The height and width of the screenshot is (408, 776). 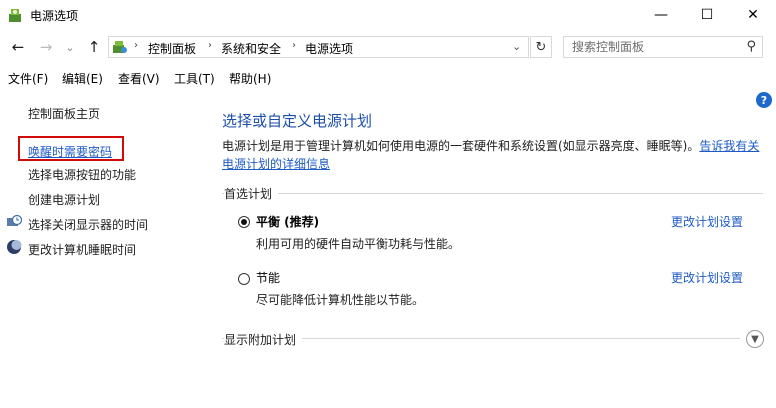 I want to click on plan-power-saver-name: 节能, so click(x=268, y=277).